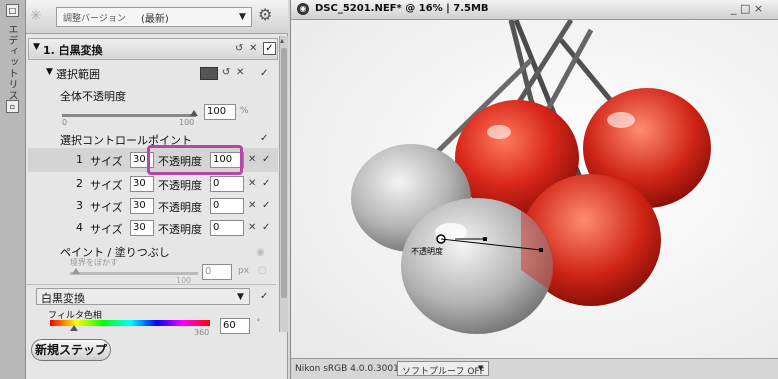 The image size is (778, 379). Describe the element at coordinates (195, 160) in the screenshot. I see `highlight-box` at that location.